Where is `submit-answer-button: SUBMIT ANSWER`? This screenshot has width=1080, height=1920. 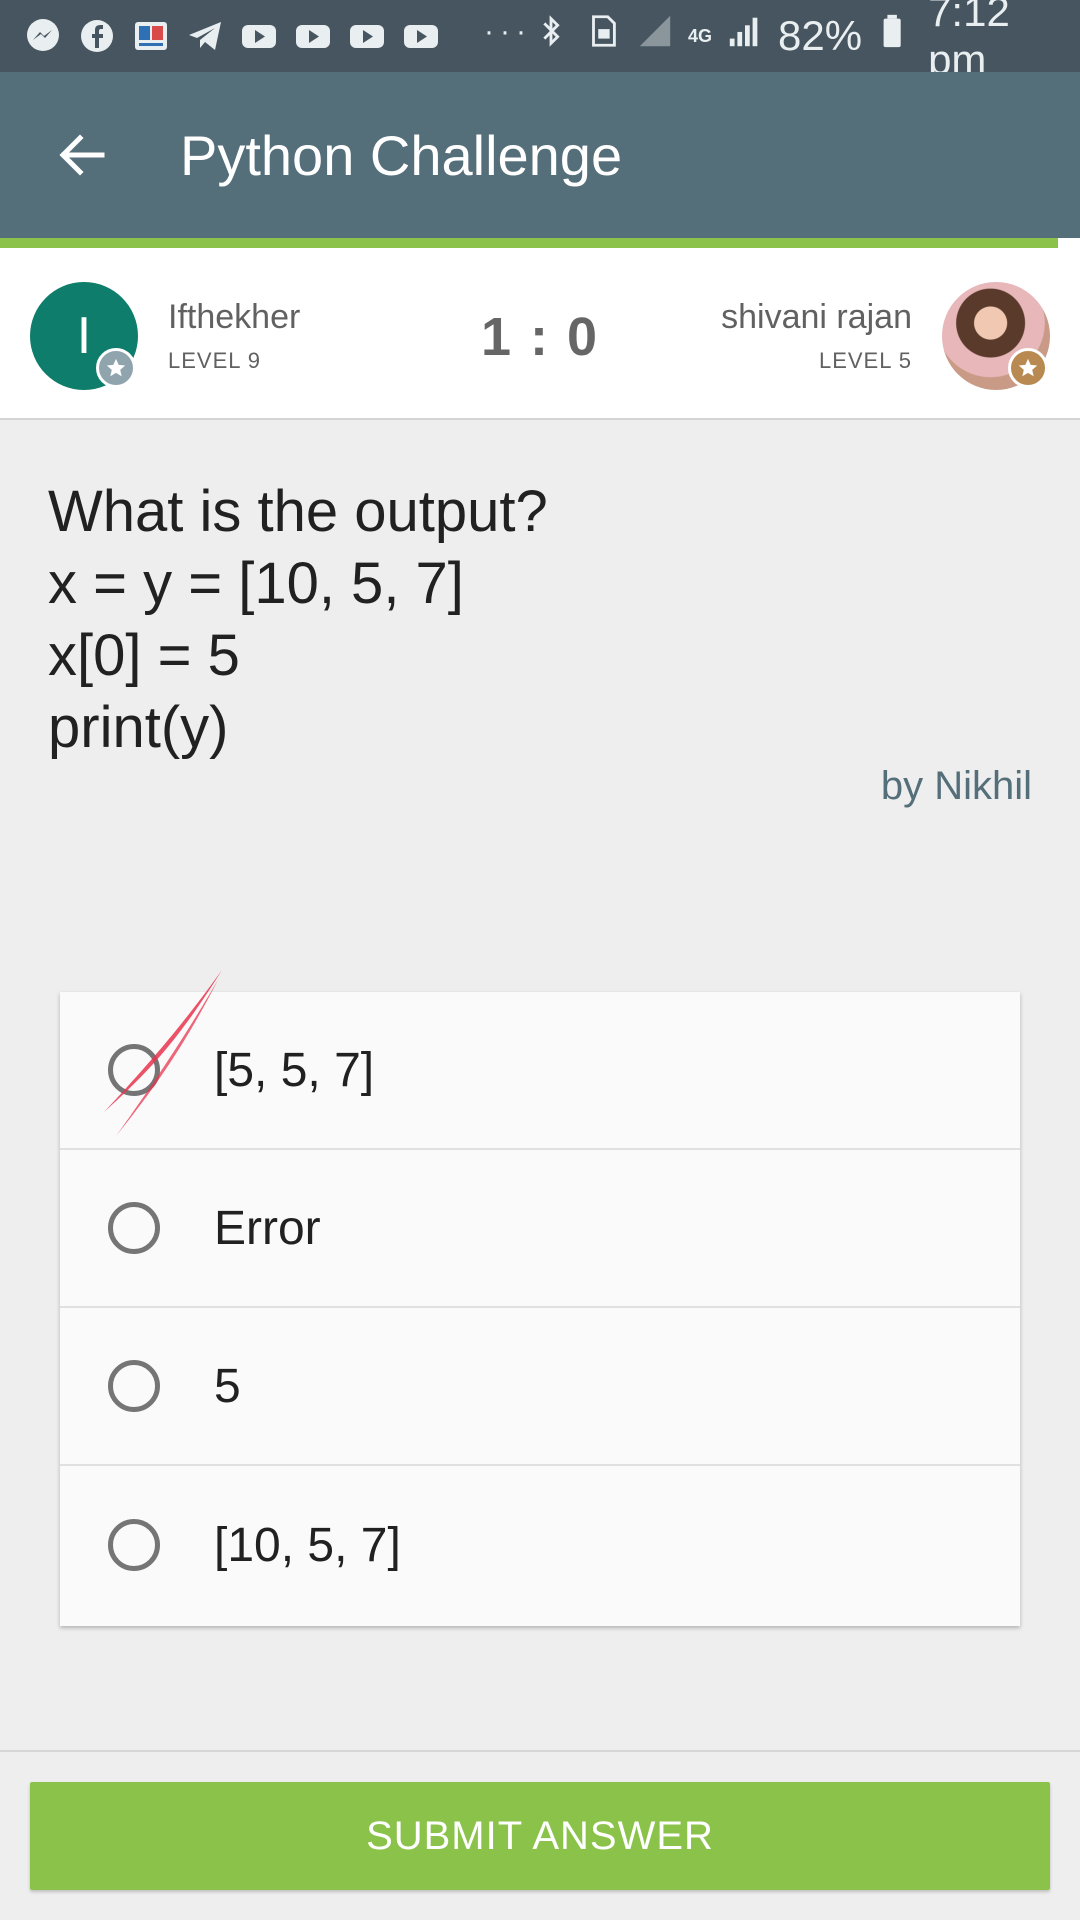 submit-answer-button: SUBMIT ANSWER is located at coordinates (540, 1836).